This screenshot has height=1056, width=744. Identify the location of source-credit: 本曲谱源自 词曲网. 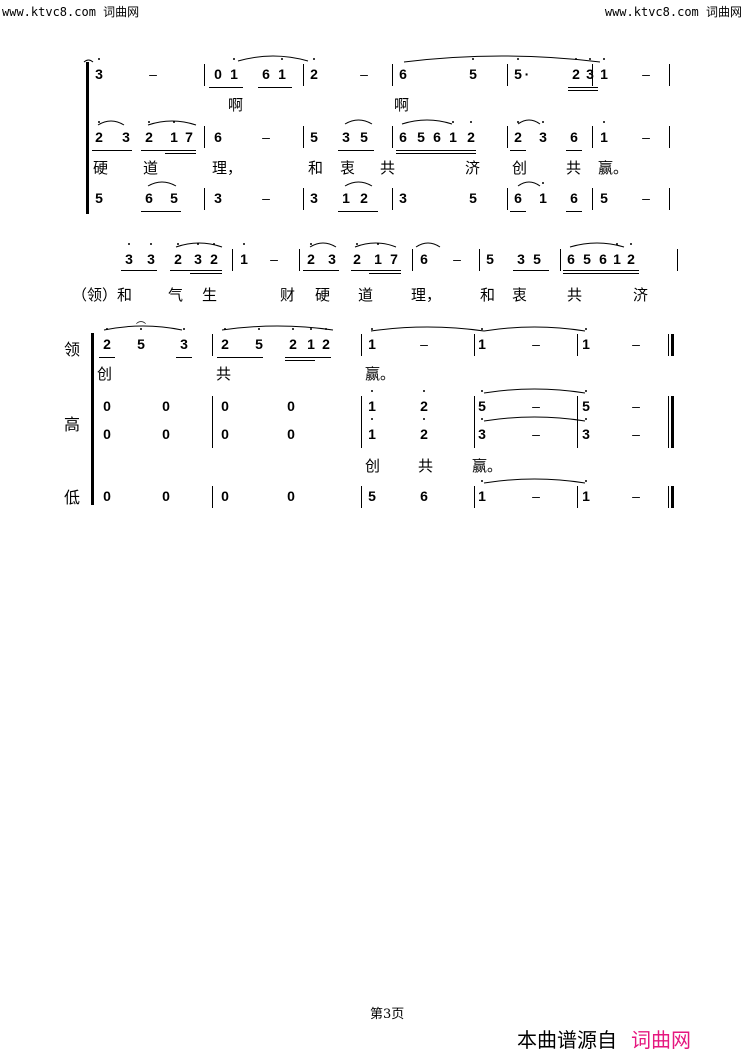
(604, 1038).